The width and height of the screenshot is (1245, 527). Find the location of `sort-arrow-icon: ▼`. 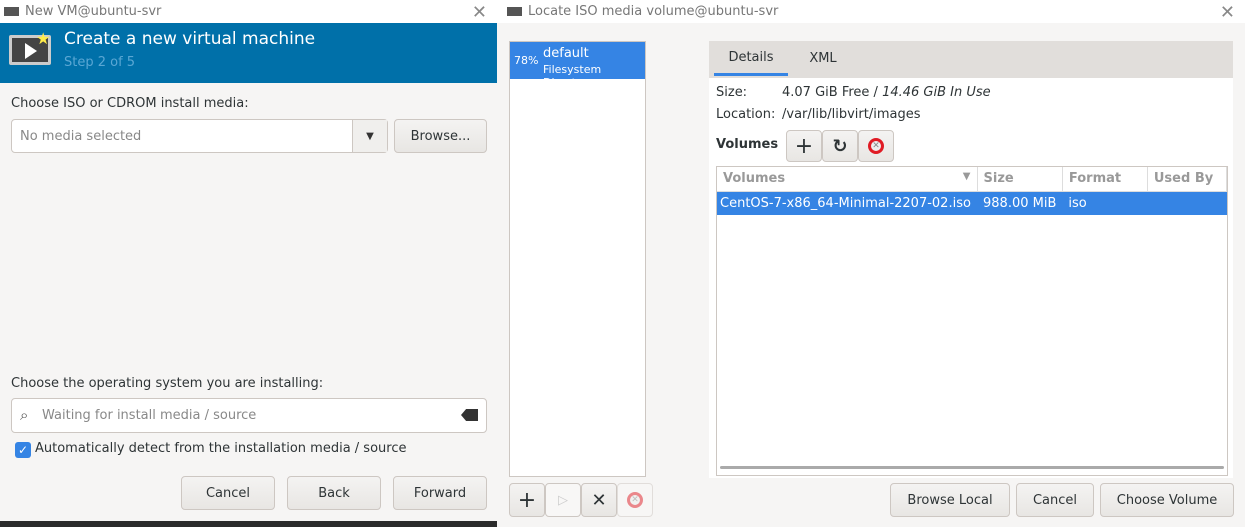

sort-arrow-icon: ▼ is located at coordinates (966, 177).